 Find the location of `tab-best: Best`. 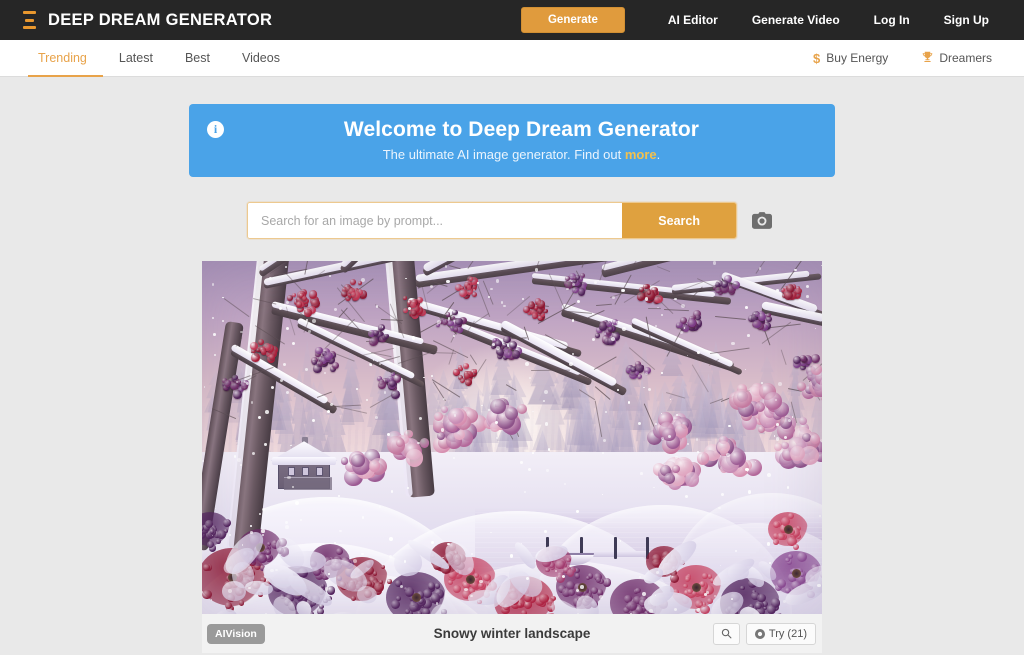

tab-best: Best is located at coordinates (197, 59).